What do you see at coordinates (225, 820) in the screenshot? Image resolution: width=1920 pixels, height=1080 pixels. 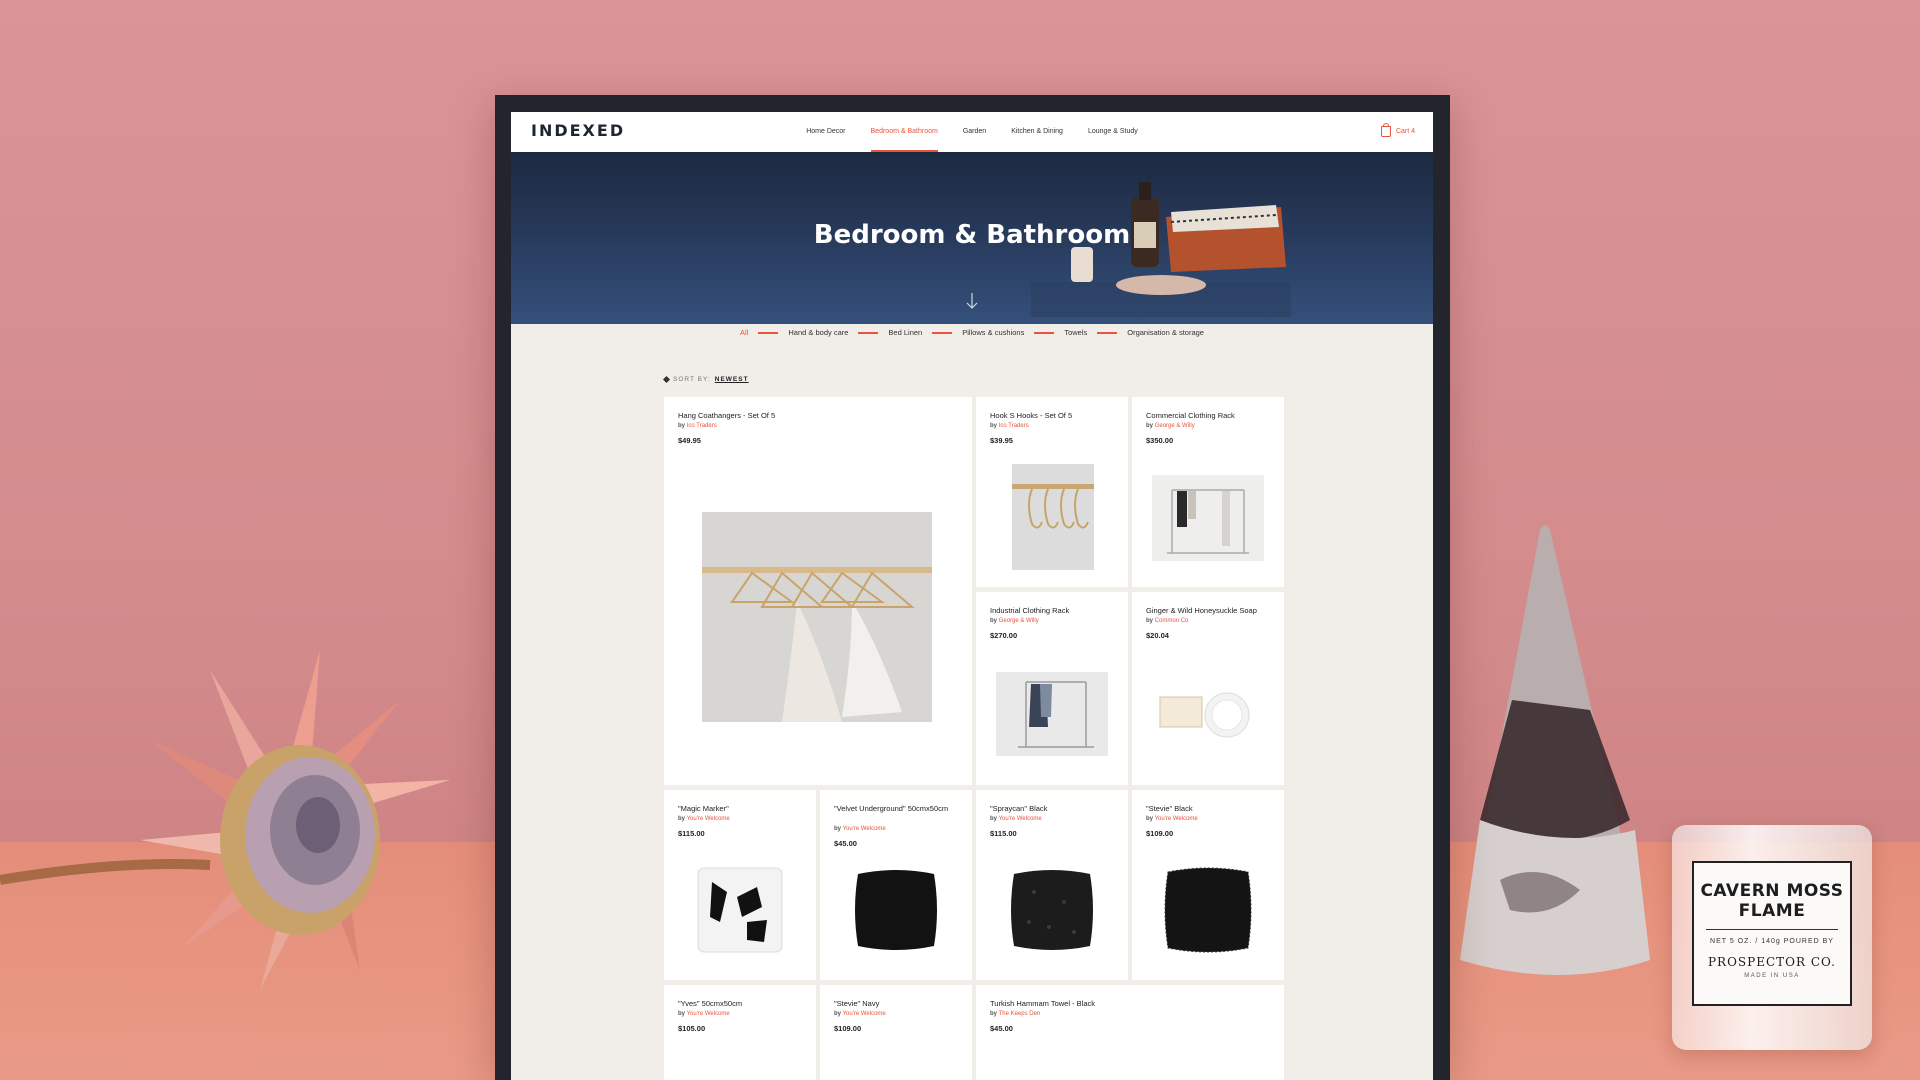 I see `protea-flower-decoration` at bounding box center [225, 820].